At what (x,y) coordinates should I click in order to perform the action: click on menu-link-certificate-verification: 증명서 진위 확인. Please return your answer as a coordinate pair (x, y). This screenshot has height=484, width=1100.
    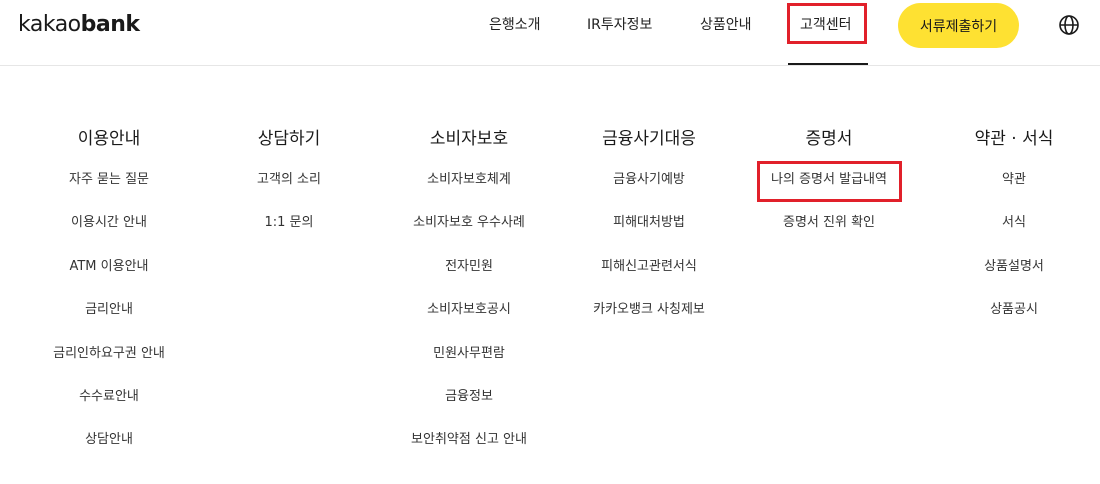
    Looking at the image, I should click on (829, 234).